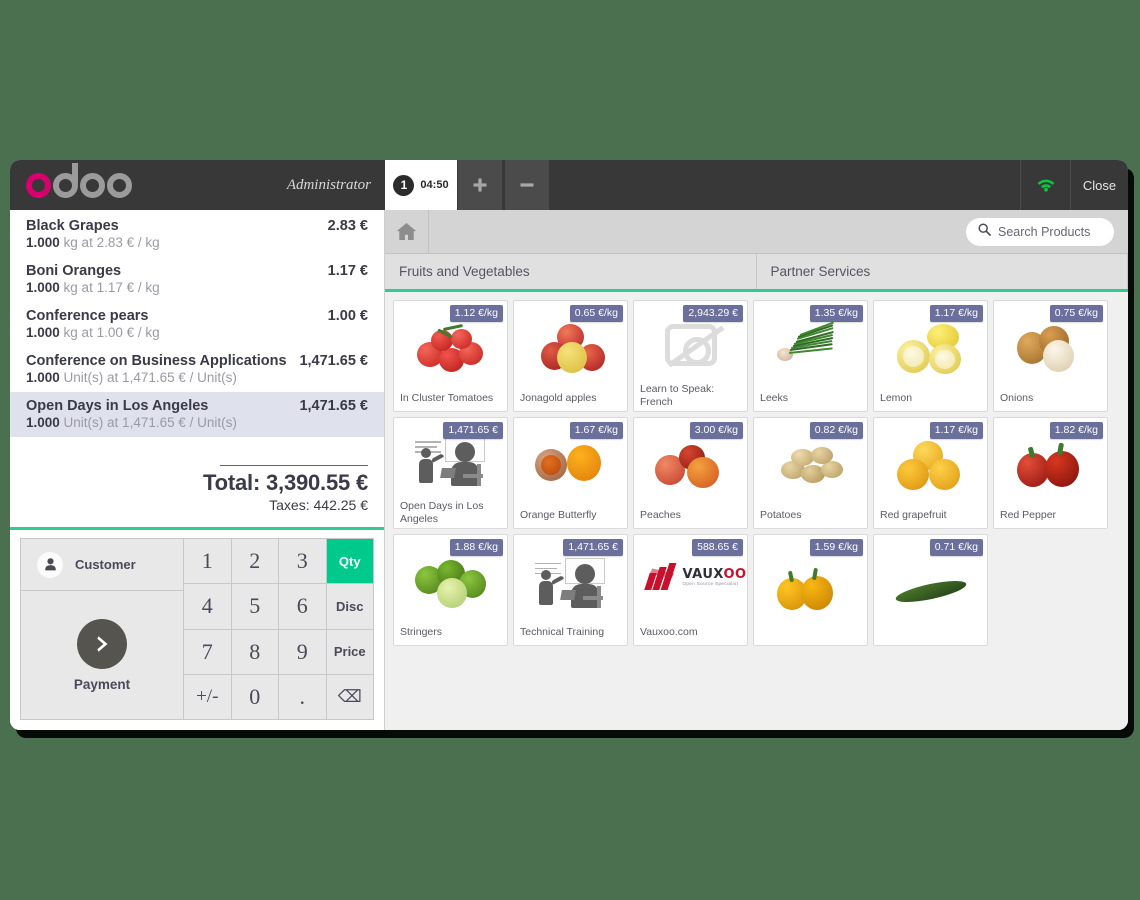 This screenshot has width=1140, height=900. What do you see at coordinates (930, 356) in the screenshot?
I see `product-card: 1.17 €/kg Lemon` at bounding box center [930, 356].